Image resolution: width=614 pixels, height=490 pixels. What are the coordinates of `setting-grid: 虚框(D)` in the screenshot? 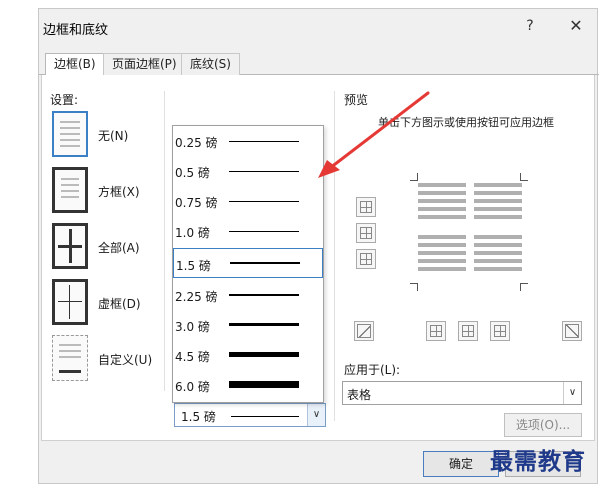 It's located at (110, 304).